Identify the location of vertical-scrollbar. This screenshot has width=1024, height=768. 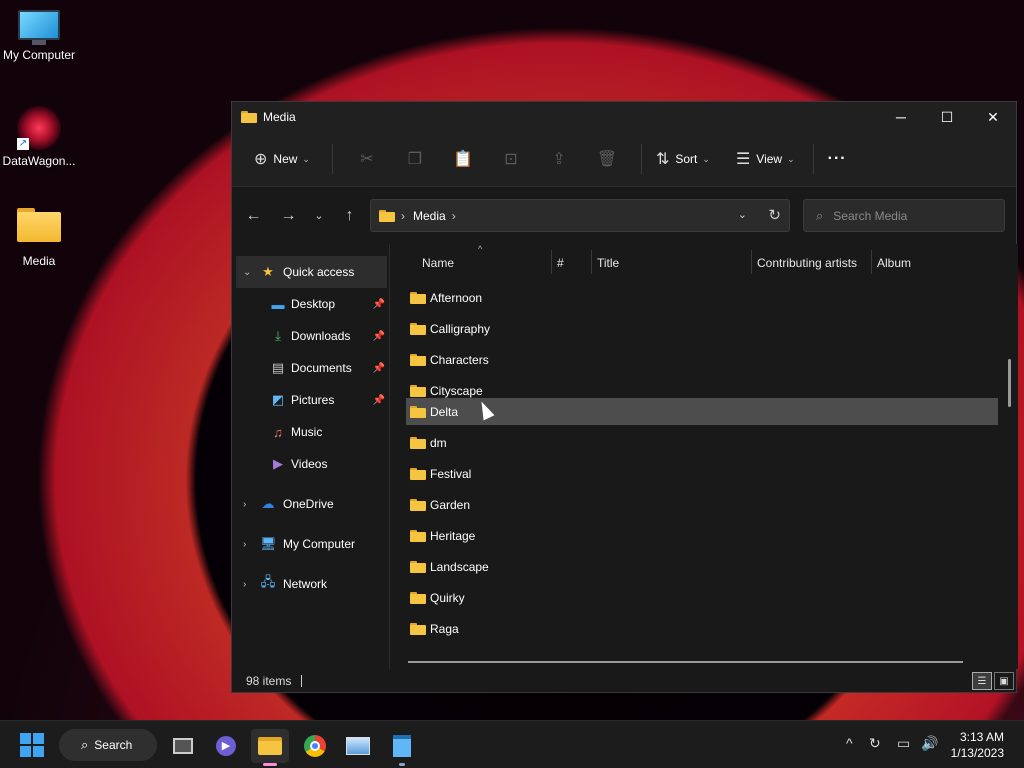
(1009, 383).